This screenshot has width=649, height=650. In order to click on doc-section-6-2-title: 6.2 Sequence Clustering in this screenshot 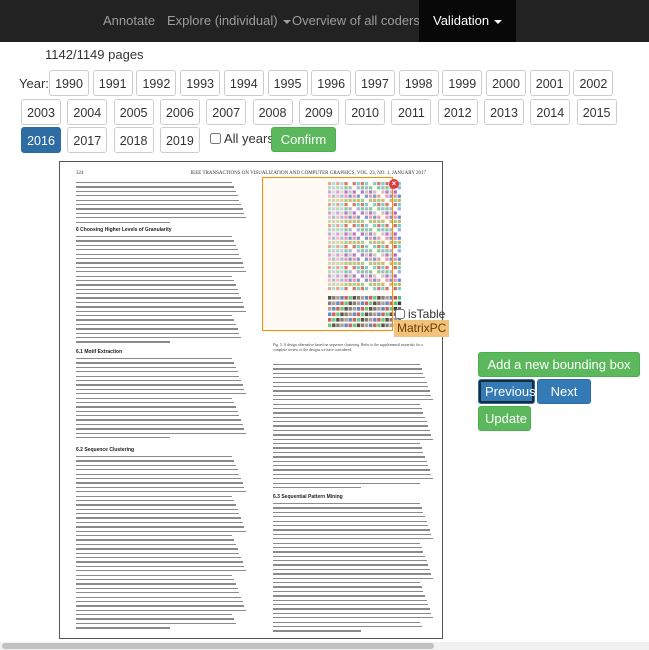, I will do `click(105, 450)`.